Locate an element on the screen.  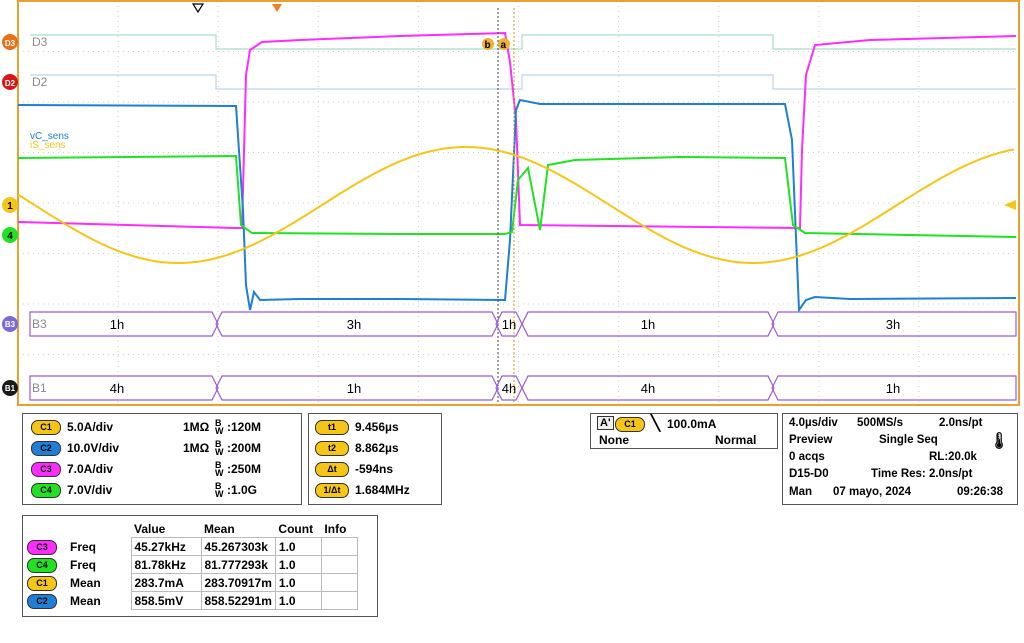
cursor-readout-row: Δt -594ns is located at coordinates (375, 469).